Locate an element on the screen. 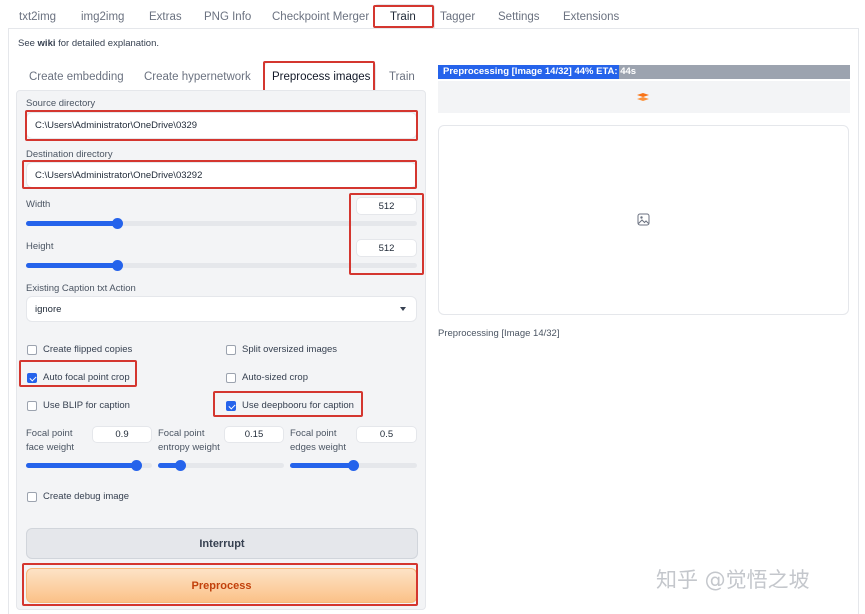  focal-edges-input: 0.5 is located at coordinates (386, 434).